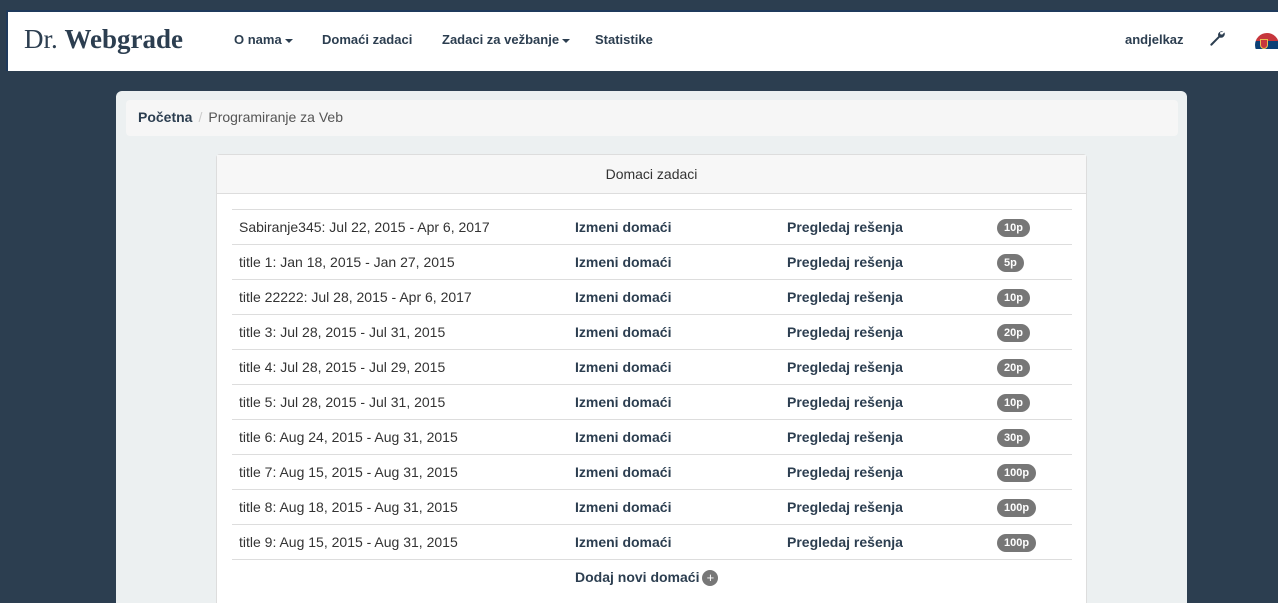 The image size is (1278, 603). What do you see at coordinates (348, 507) in the screenshot?
I see `homework-title: title 8: Aug 18, 2015 - Aug 31, 2015` at bounding box center [348, 507].